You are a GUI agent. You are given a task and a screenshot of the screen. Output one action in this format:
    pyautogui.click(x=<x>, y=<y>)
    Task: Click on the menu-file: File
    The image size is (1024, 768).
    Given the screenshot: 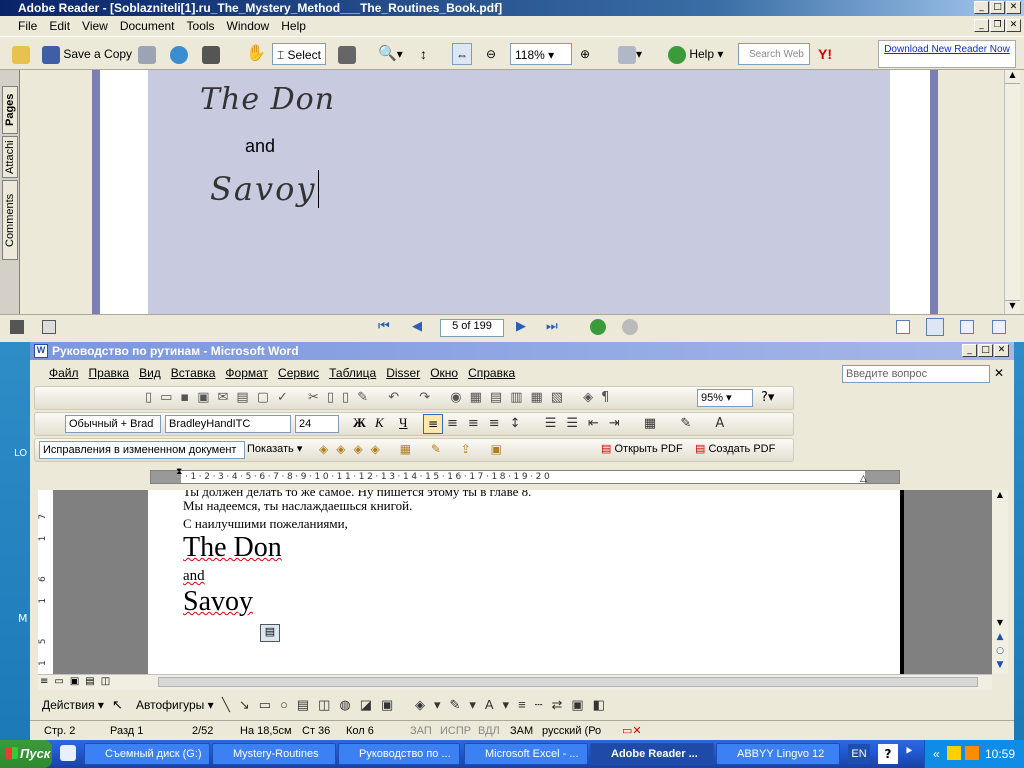 What is the action you would take?
    pyautogui.click(x=21, y=26)
    